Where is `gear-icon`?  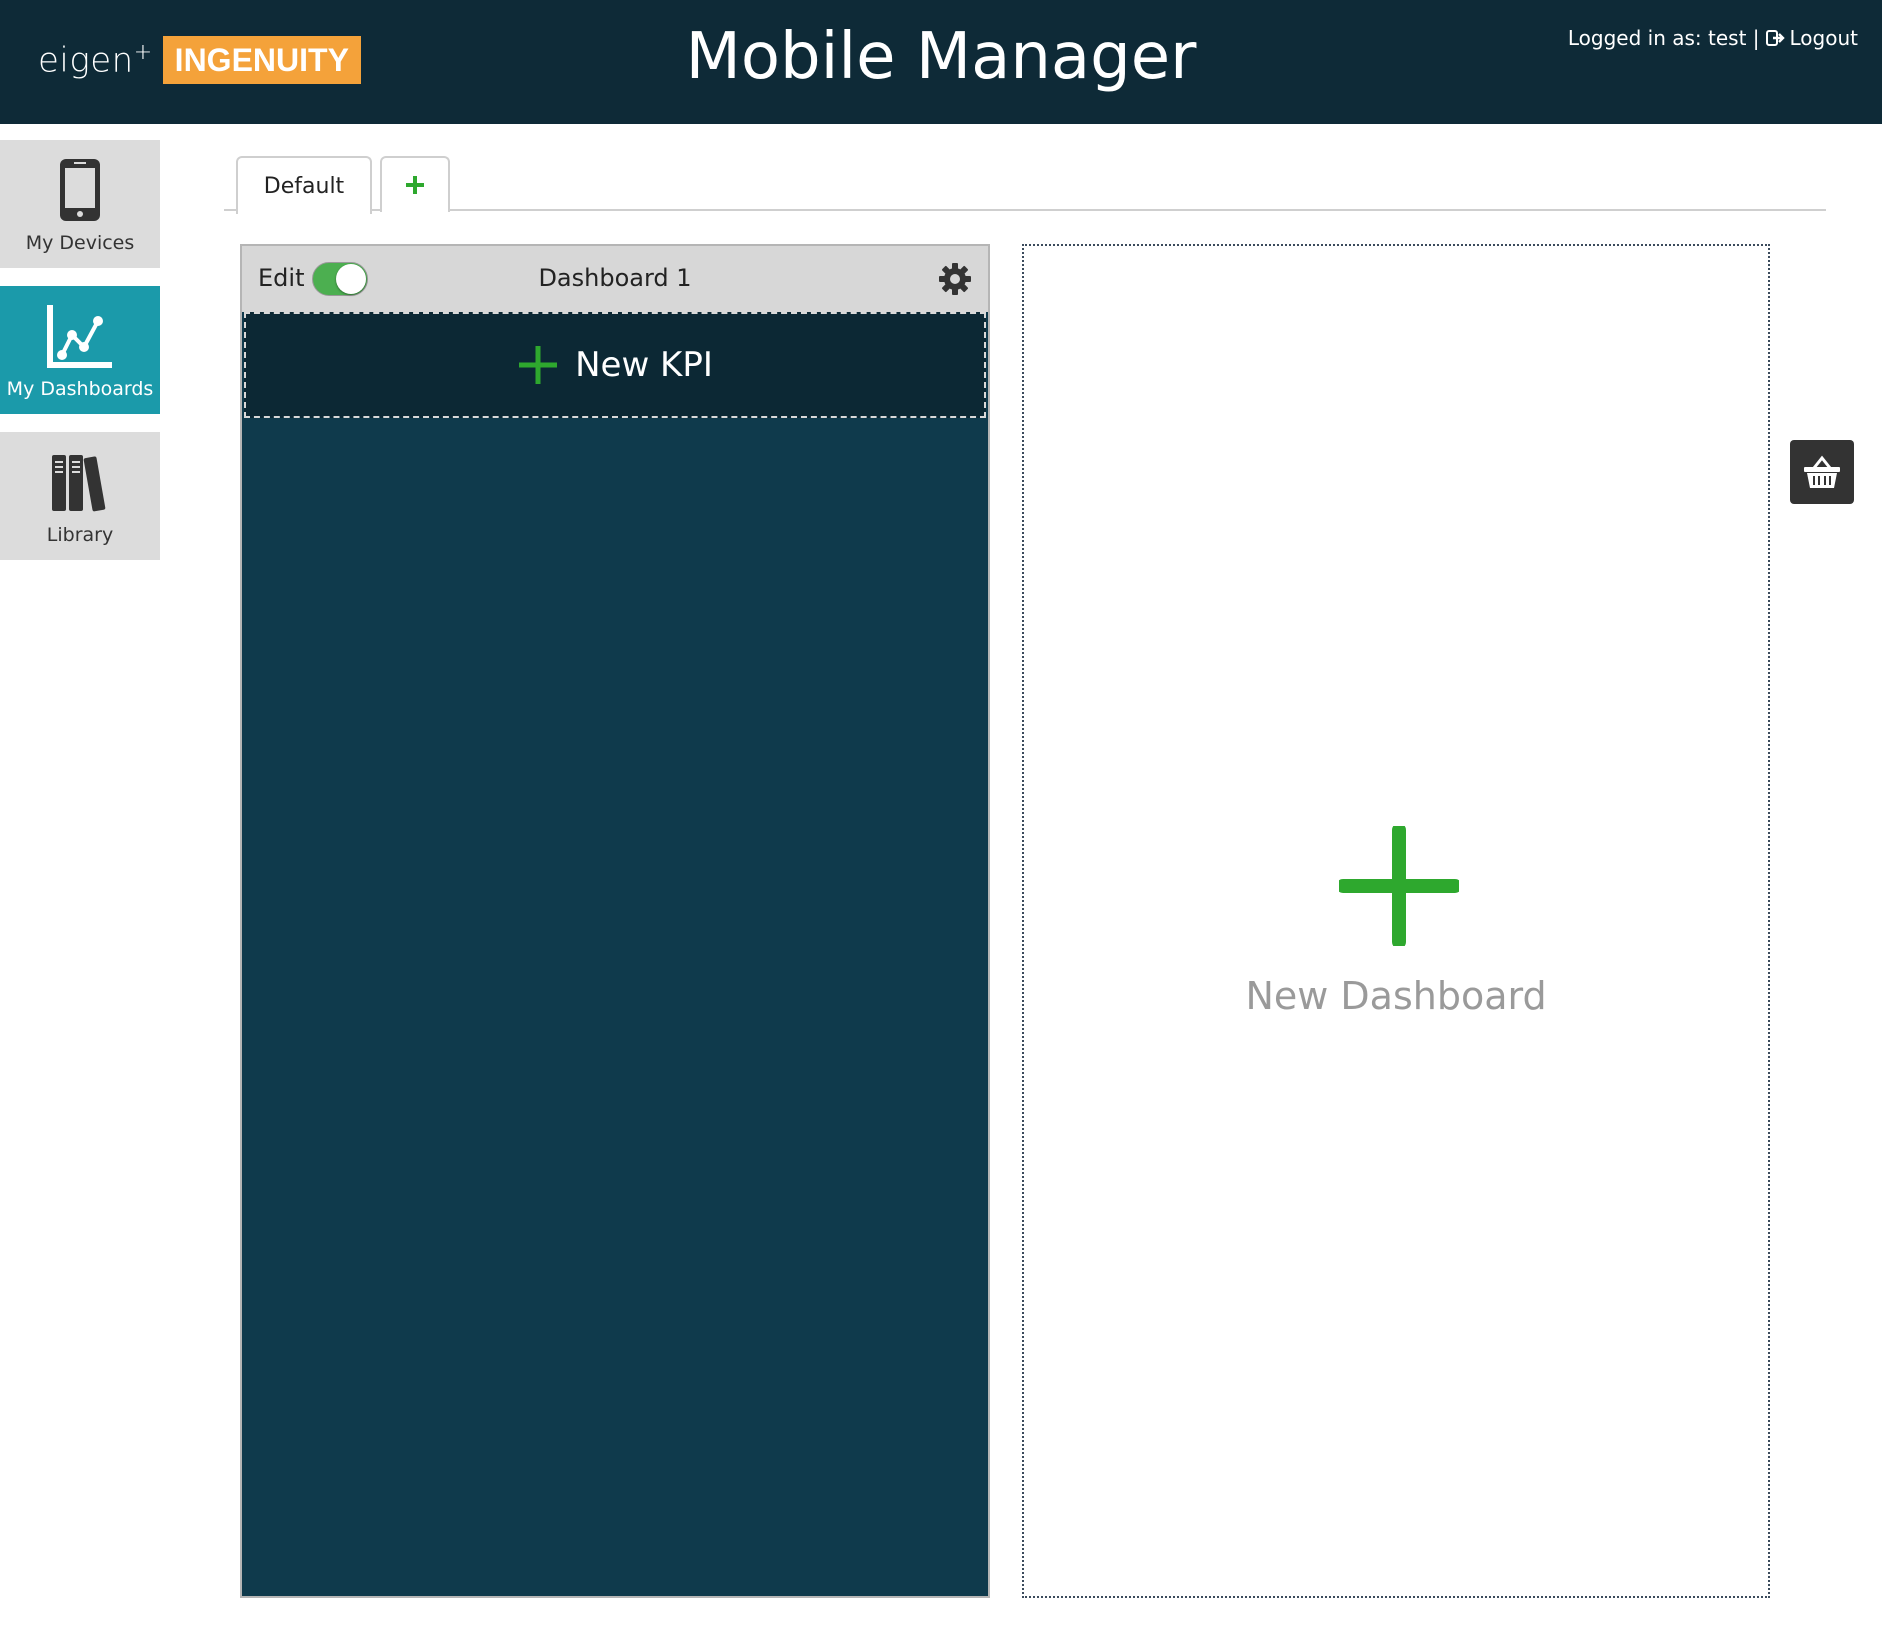
gear-icon is located at coordinates (955, 279).